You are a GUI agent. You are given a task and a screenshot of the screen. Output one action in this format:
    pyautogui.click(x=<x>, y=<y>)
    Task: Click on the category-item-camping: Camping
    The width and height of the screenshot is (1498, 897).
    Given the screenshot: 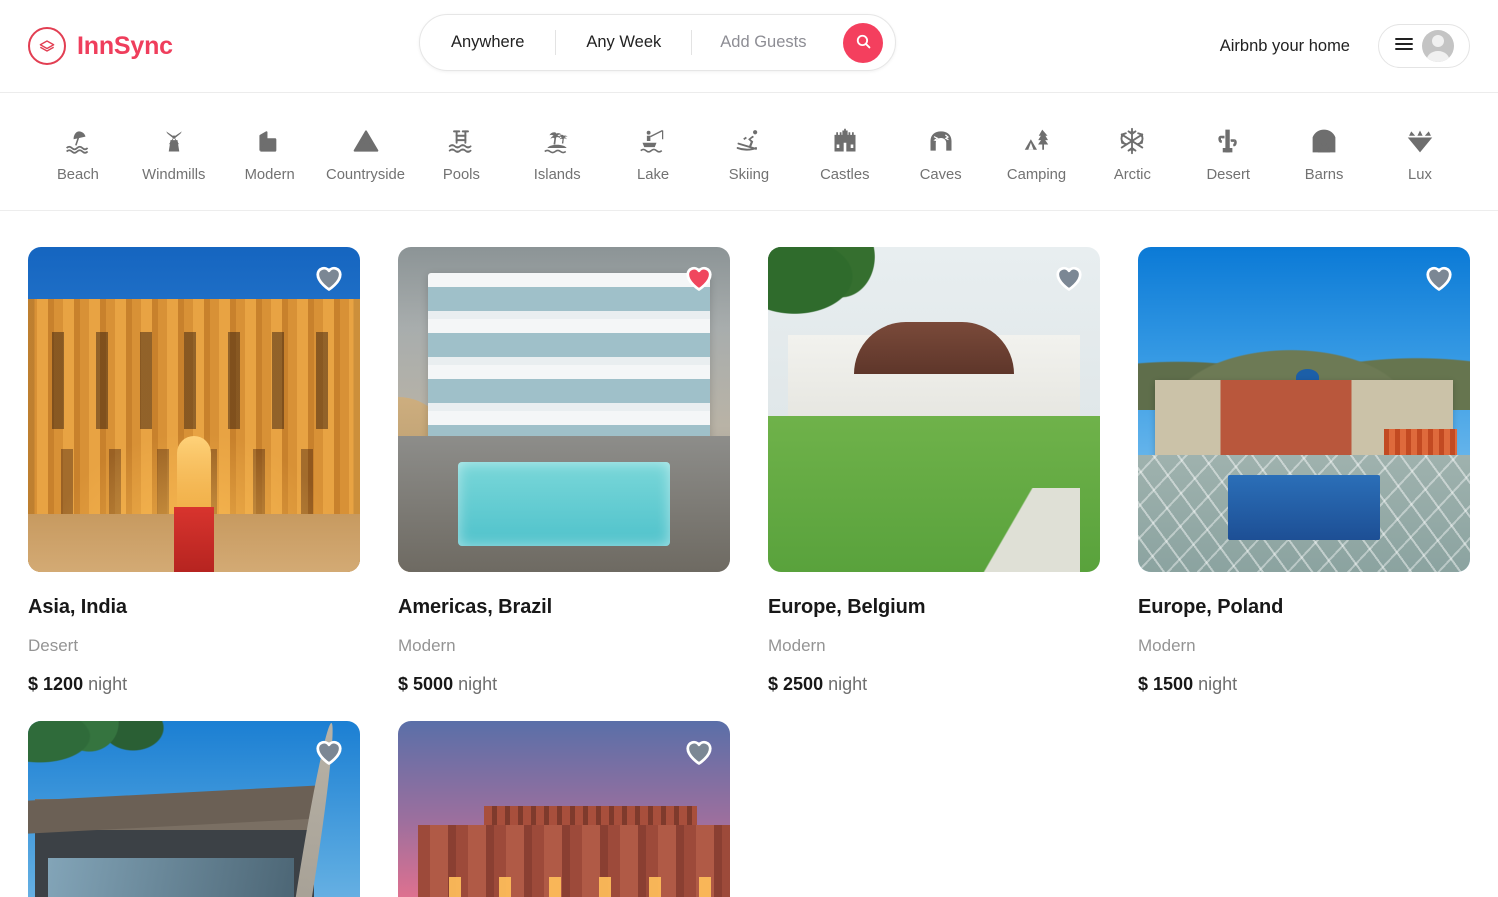 What is the action you would take?
    pyautogui.click(x=1037, y=151)
    